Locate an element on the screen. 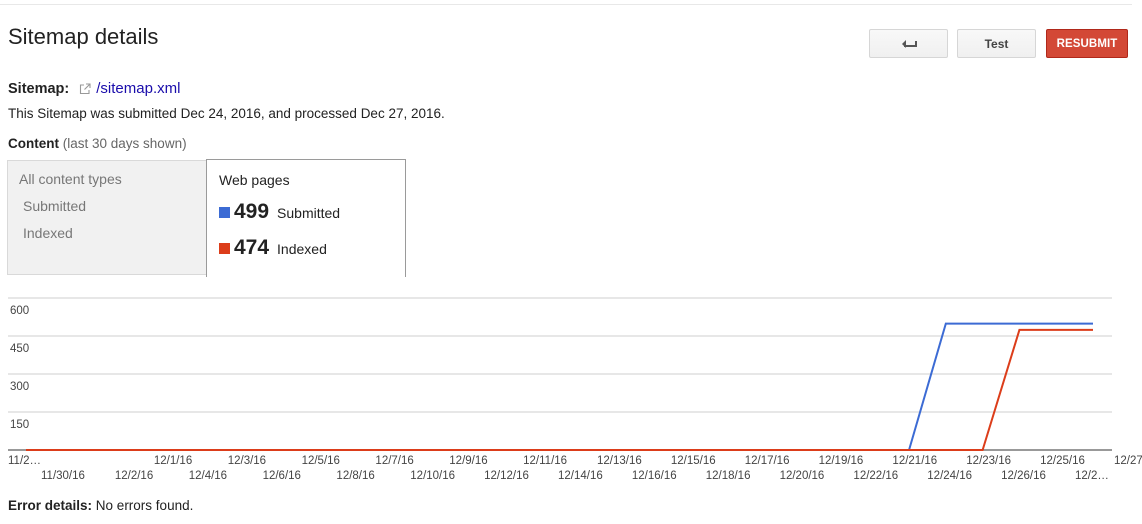  x-tick-label: 12/19/16 is located at coordinates (841, 461).